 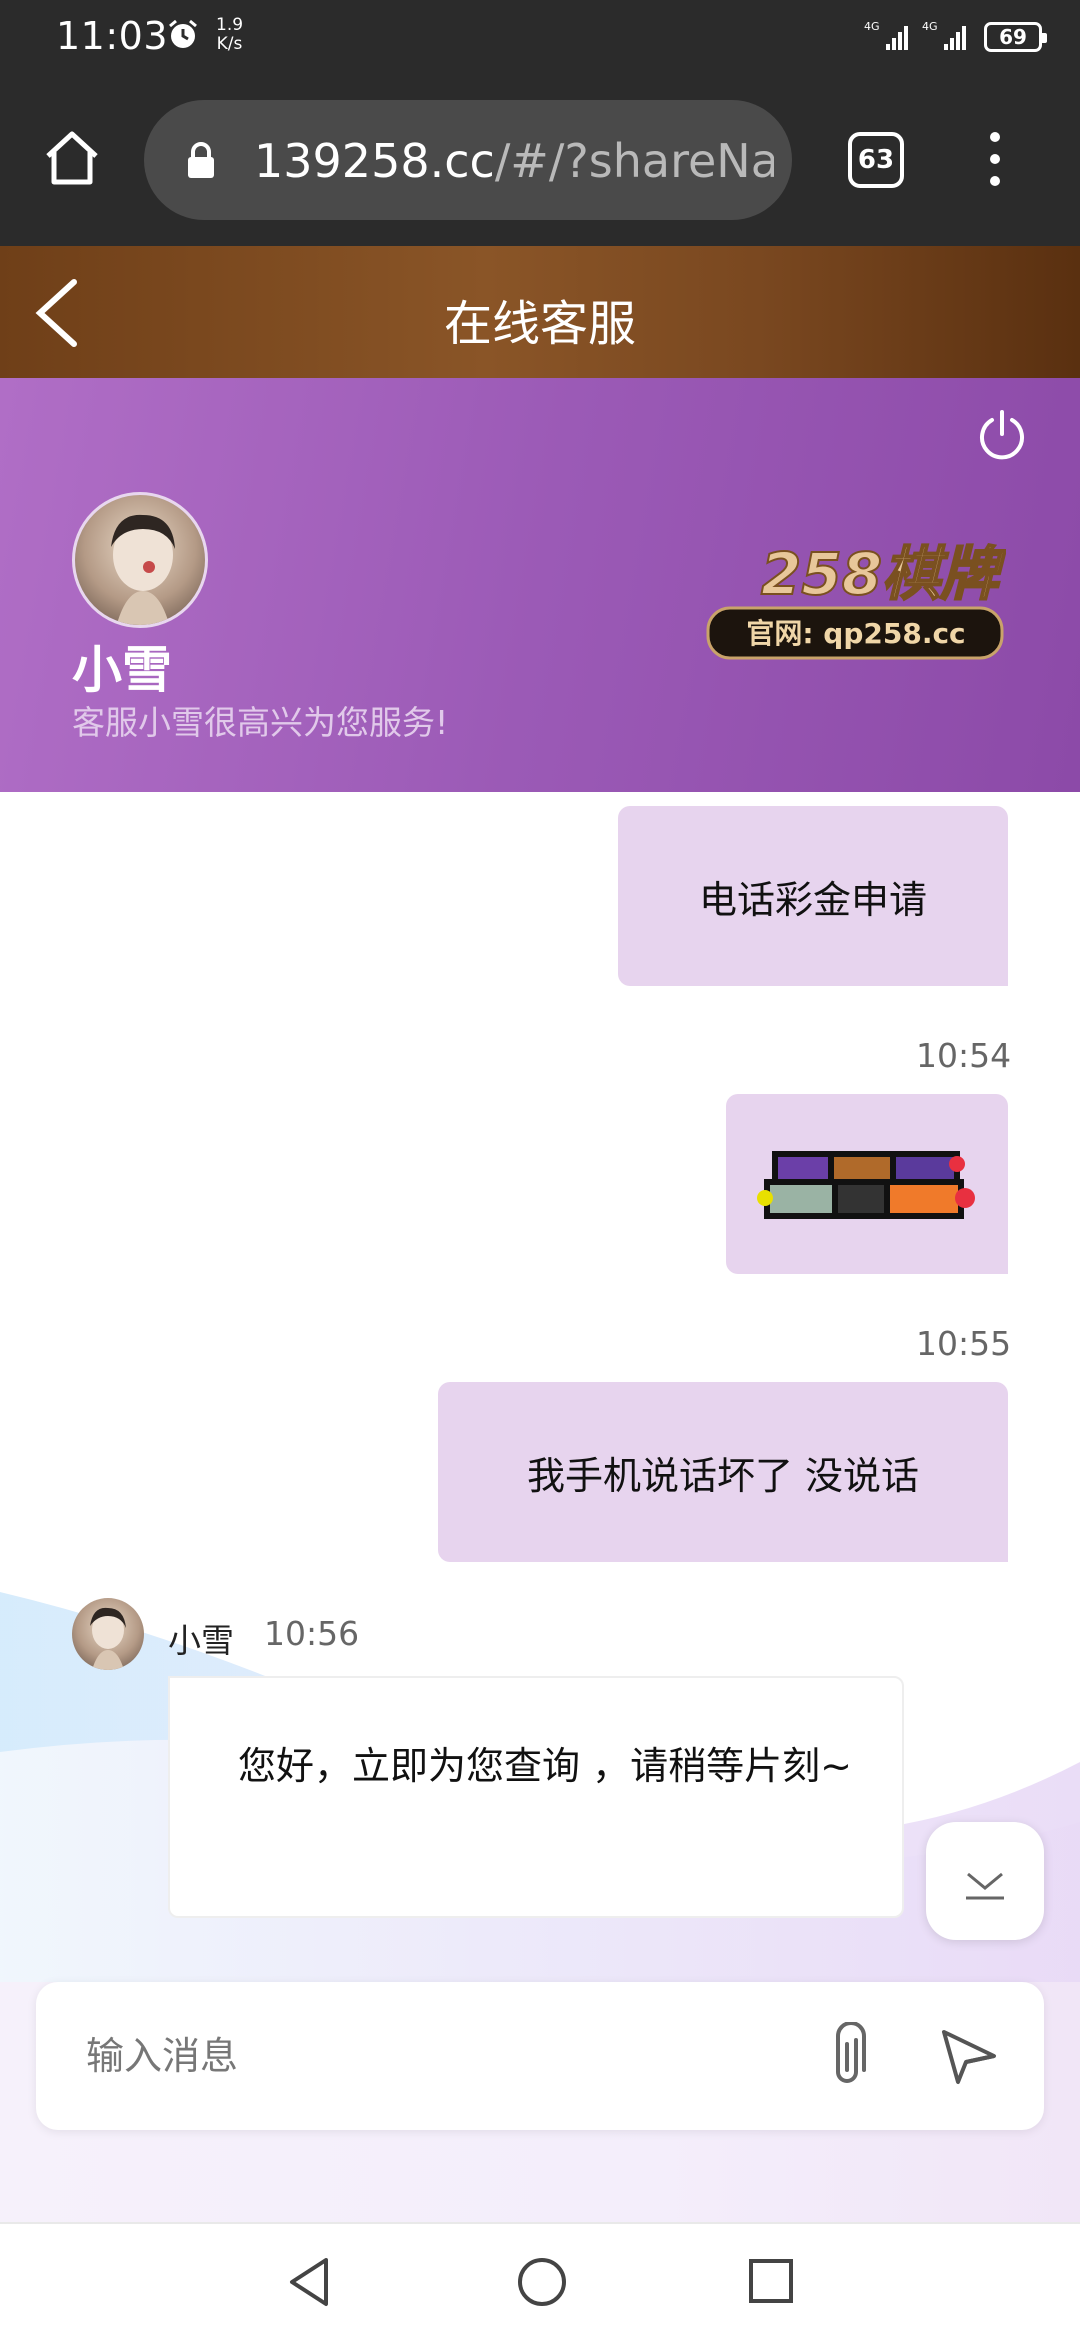 I want to click on signal-label: 4G, so click(x=872, y=26).